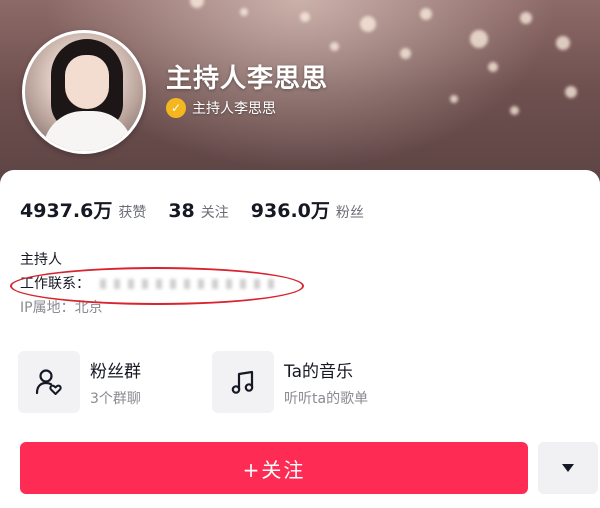 This screenshot has height=508, width=600. What do you see at coordinates (247, 79) in the screenshot?
I see `profile-name: 主持人李思思` at bounding box center [247, 79].